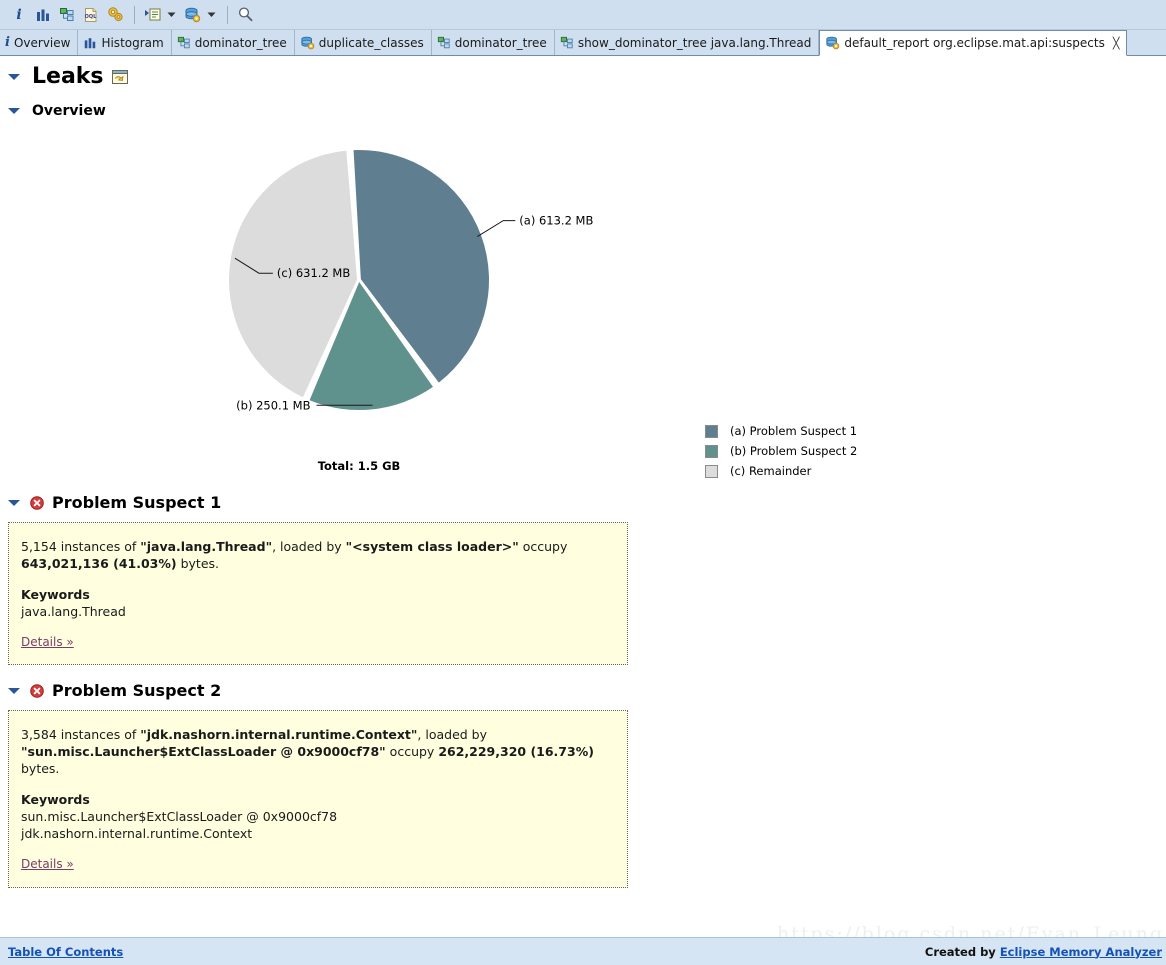 The image size is (1166, 965). What do you see at coordinates (556, 221) in the screenshot?
I see `pie-callout-label-a: (a) 613.2 MB` at bounding box center [556, 221].